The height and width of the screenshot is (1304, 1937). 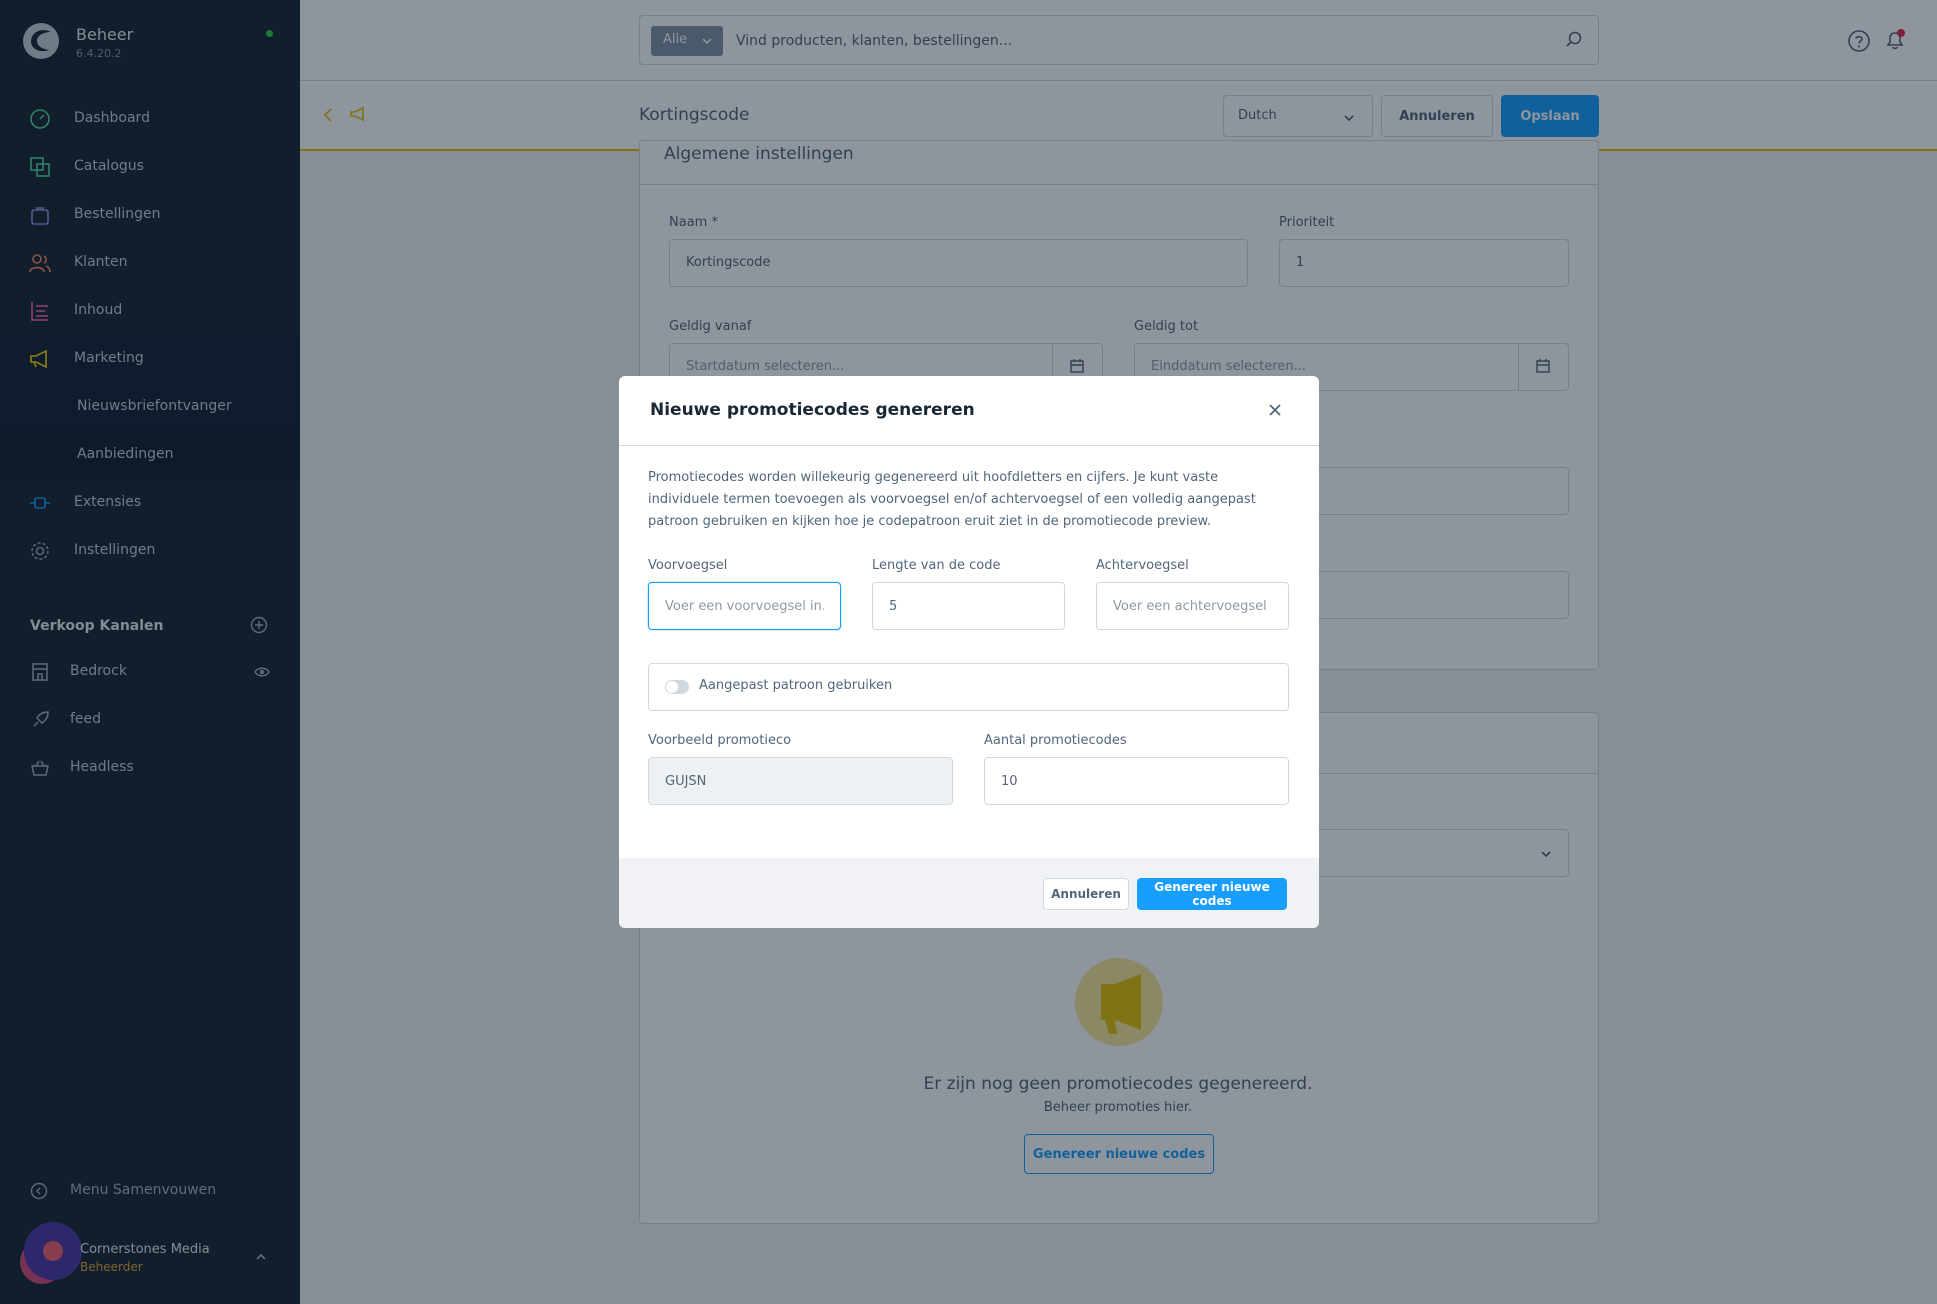 I want to click on code-length-input, so click(x=968, y=606).